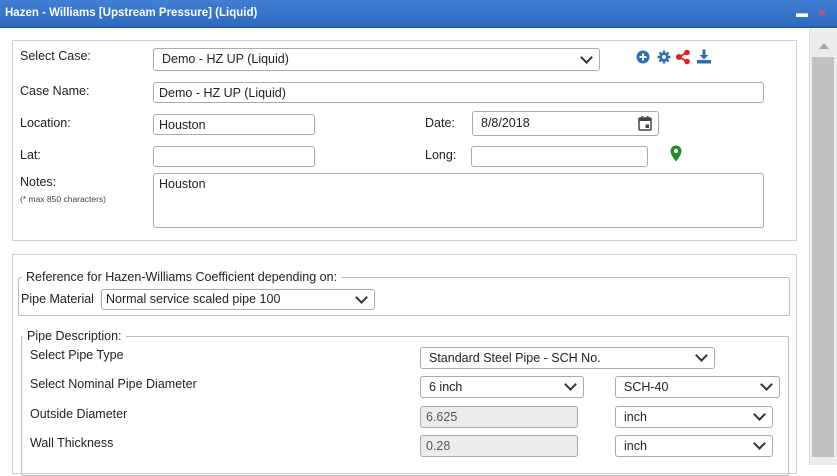 The image size is (837, 476). I want to click on calendar-icon, so click(645, 123).